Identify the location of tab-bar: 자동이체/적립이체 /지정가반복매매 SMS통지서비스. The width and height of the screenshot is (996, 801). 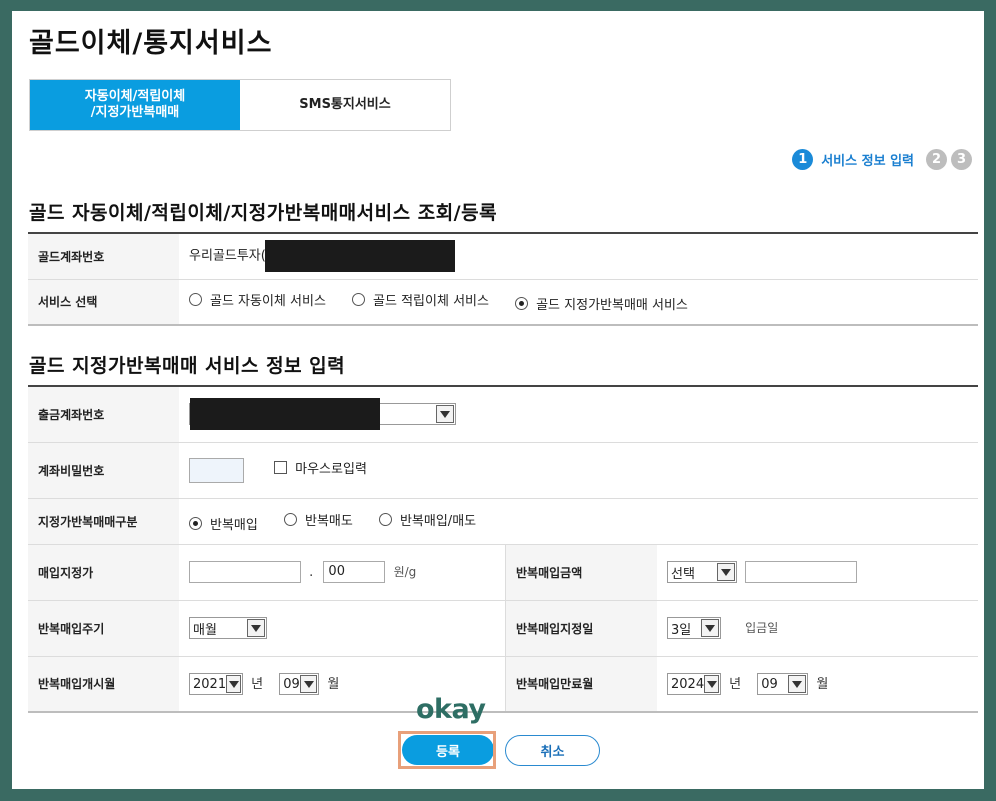
(240, 105).